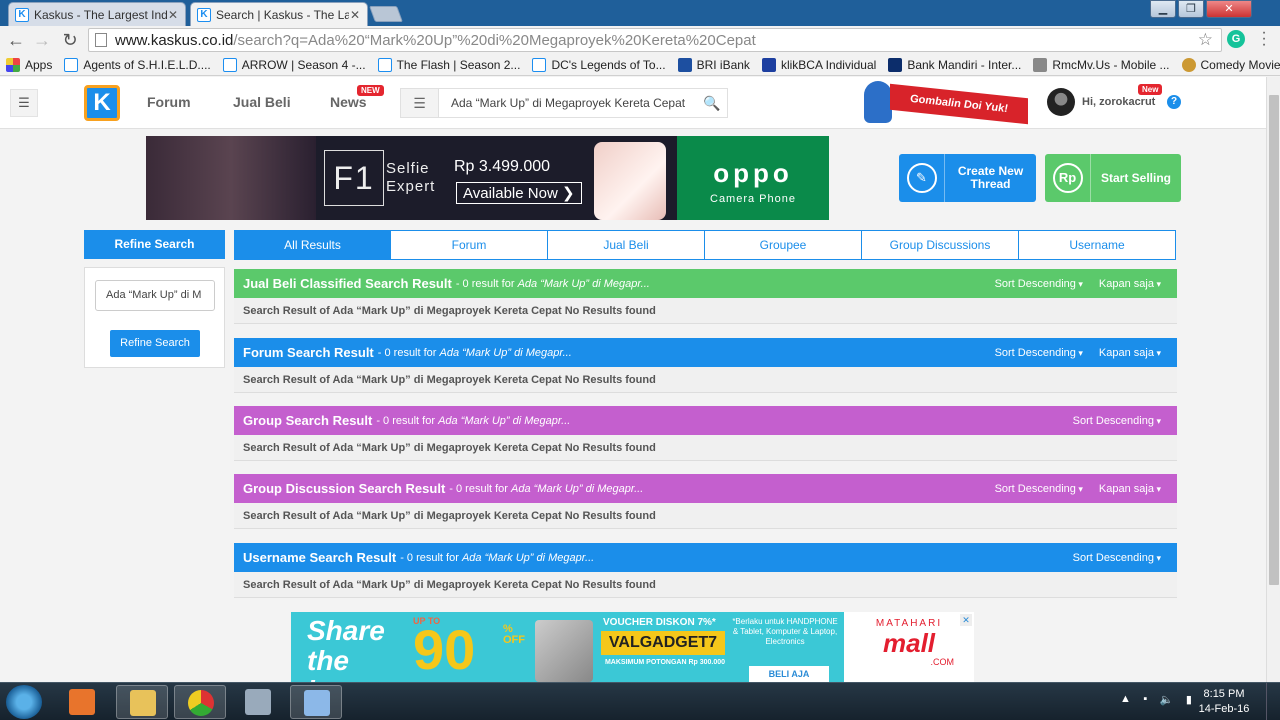 This screenshot has width=1280, height=720. I want to click on tab-forum: Forum, so click(469, 245).